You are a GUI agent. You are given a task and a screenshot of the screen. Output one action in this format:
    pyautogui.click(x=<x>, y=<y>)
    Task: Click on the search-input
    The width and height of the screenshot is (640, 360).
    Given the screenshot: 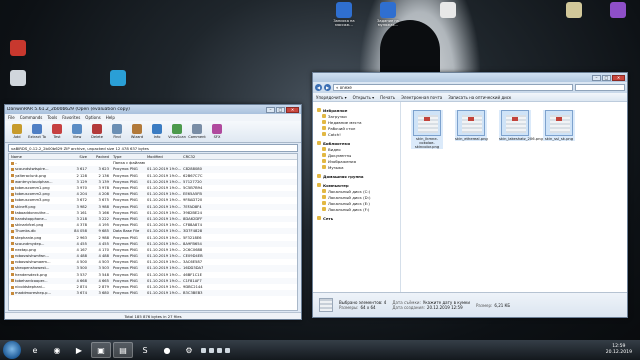 What is the action you would take?
    pyautogui.click(x=600, y=87)
    